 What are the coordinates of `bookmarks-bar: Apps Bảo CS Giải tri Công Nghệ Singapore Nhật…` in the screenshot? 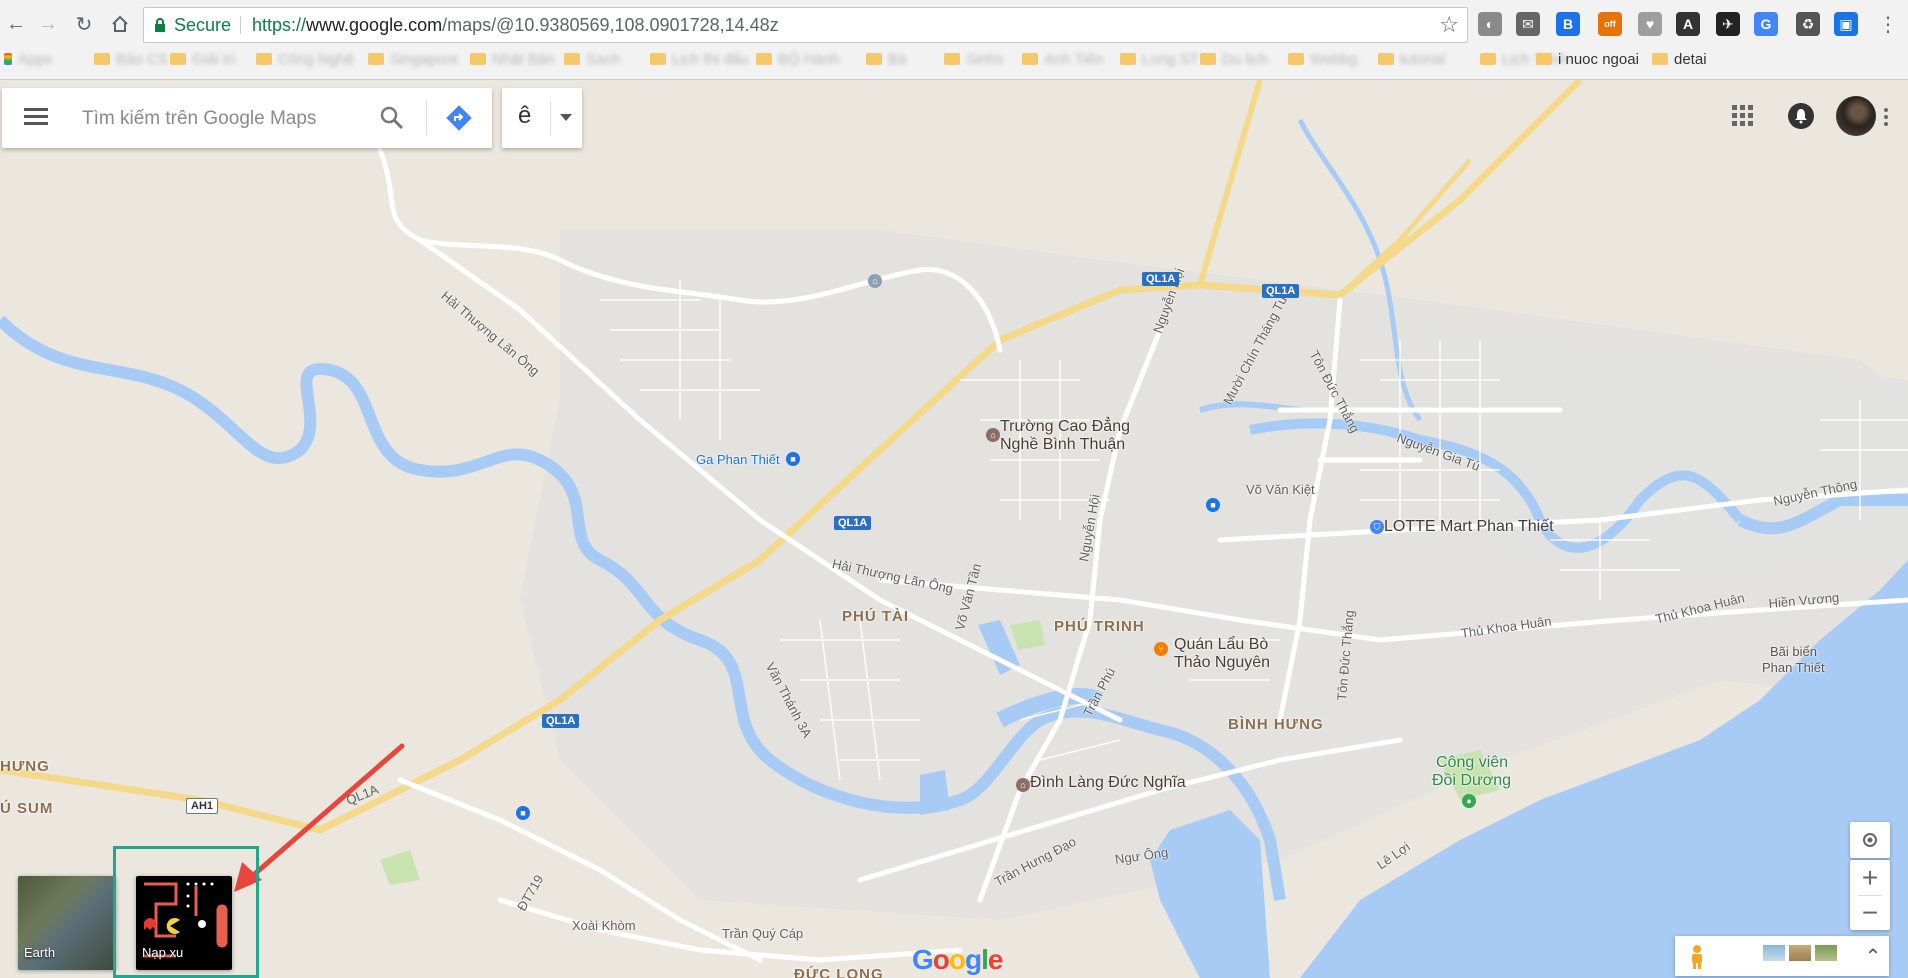 It's located at (954, 59).